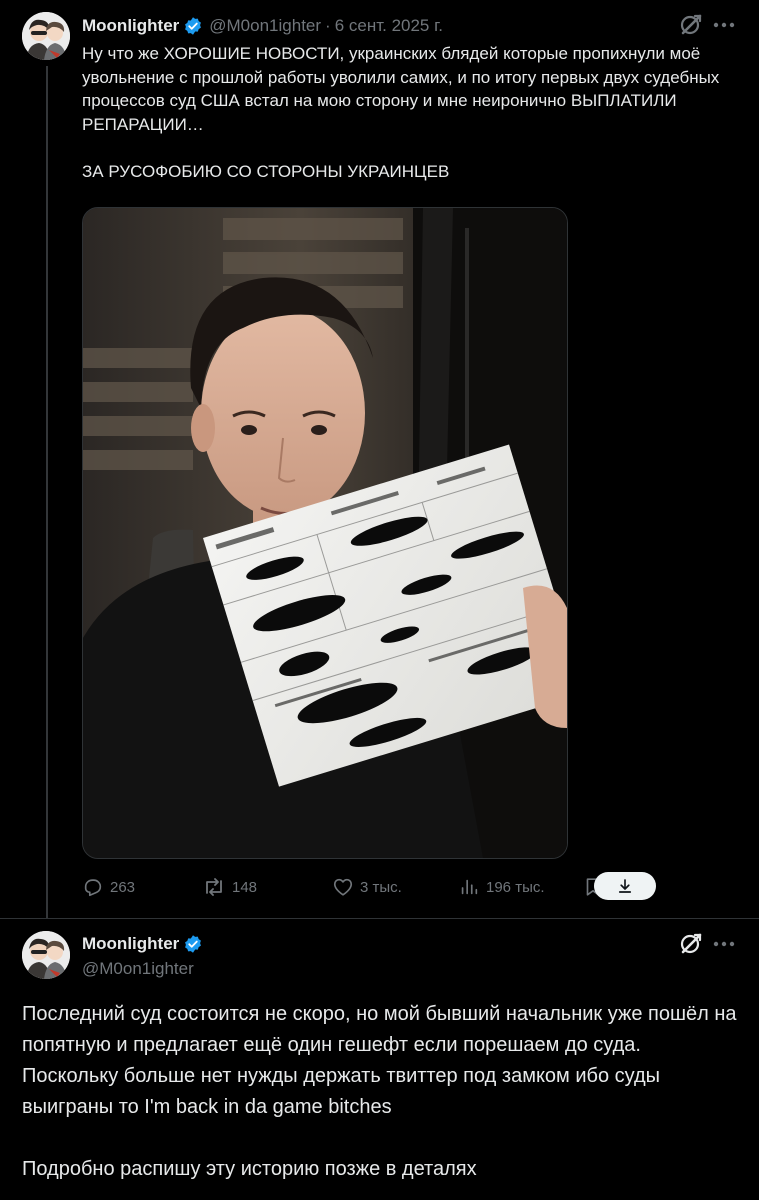 This screenshot has height=1200, width=759. I want to click on reply-count: 263, so click(123, 887).